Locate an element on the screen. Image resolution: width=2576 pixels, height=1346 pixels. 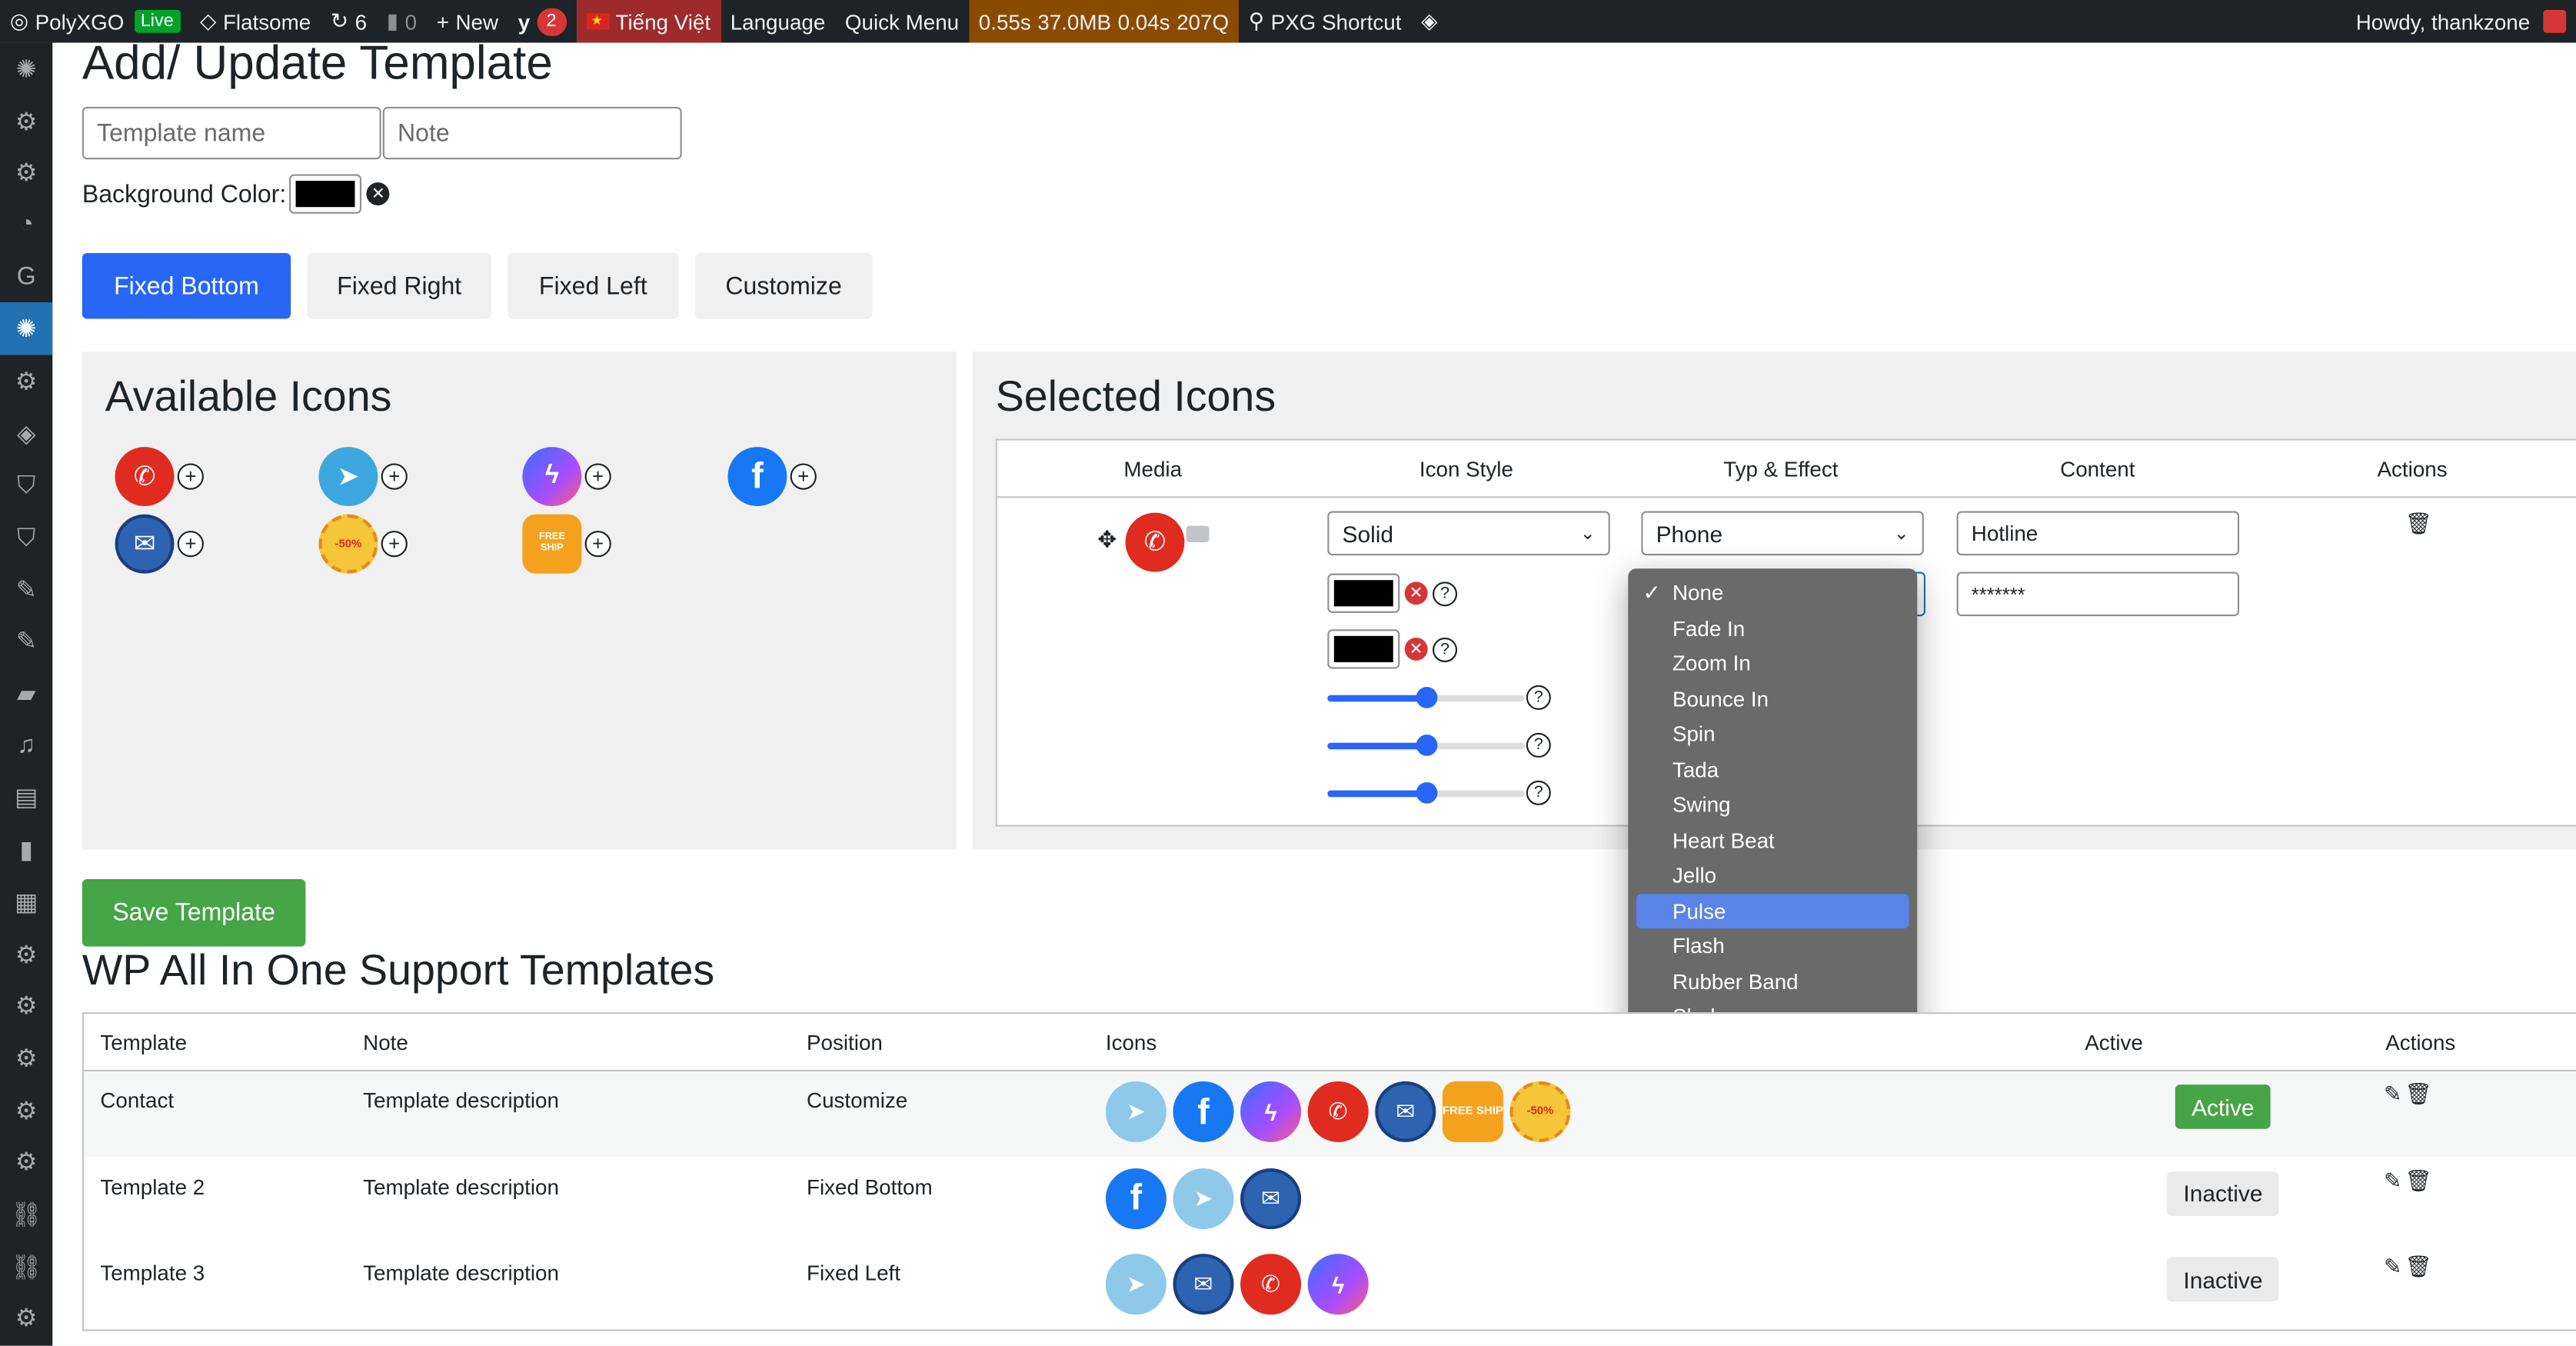
pages-icon: ▤ is located at coordinates (26, 797).